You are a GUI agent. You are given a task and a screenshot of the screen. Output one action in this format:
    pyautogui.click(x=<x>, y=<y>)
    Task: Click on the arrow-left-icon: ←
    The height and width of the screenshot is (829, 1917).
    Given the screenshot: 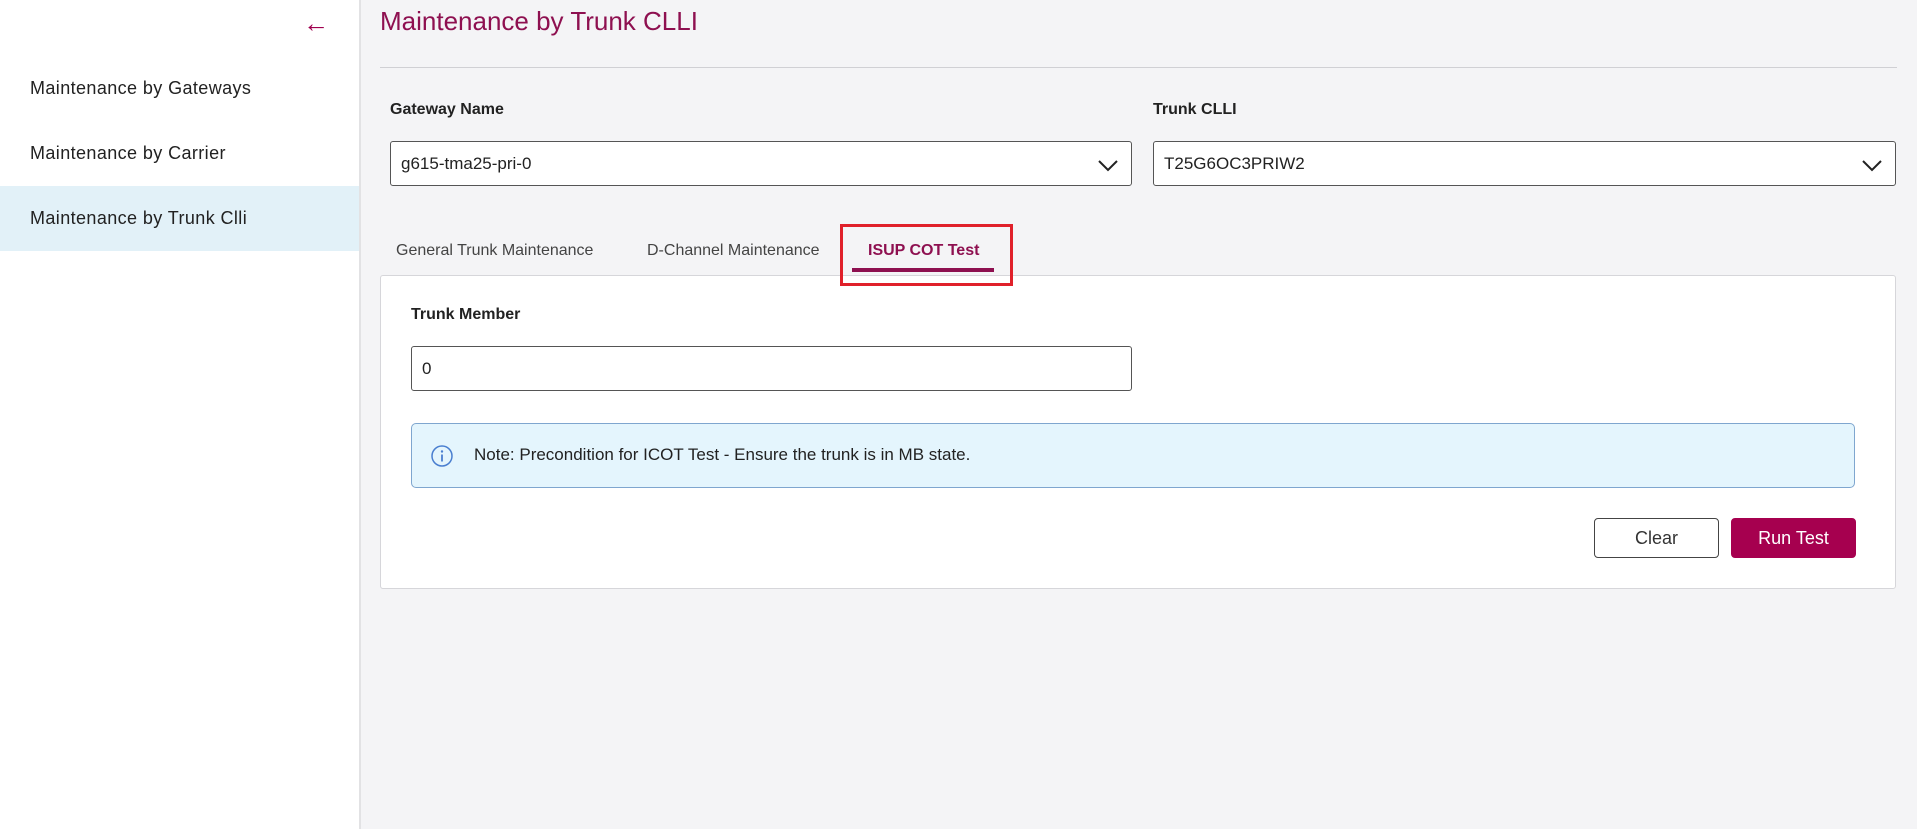 What is the action you would take?
    pyautogui.click(x=316, y=23)
    